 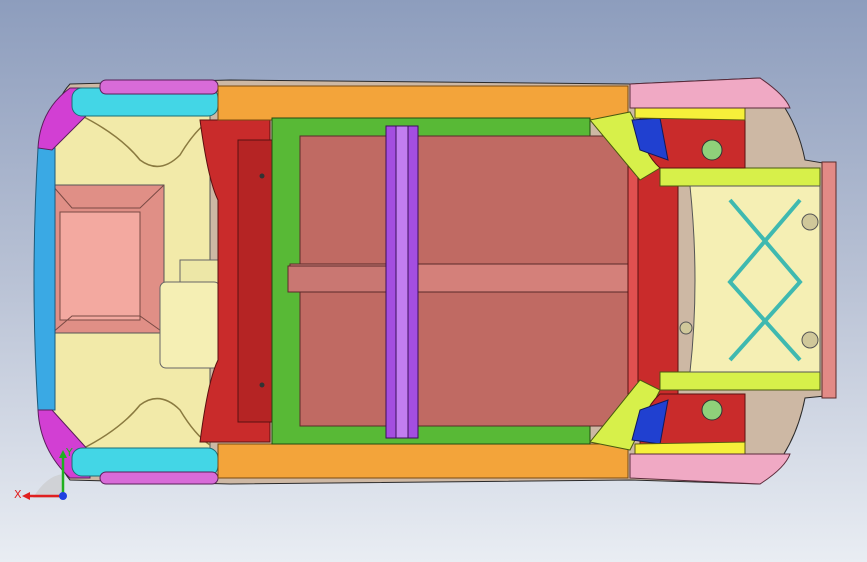 I want to click on tub-block, so click(x=190, y=325).